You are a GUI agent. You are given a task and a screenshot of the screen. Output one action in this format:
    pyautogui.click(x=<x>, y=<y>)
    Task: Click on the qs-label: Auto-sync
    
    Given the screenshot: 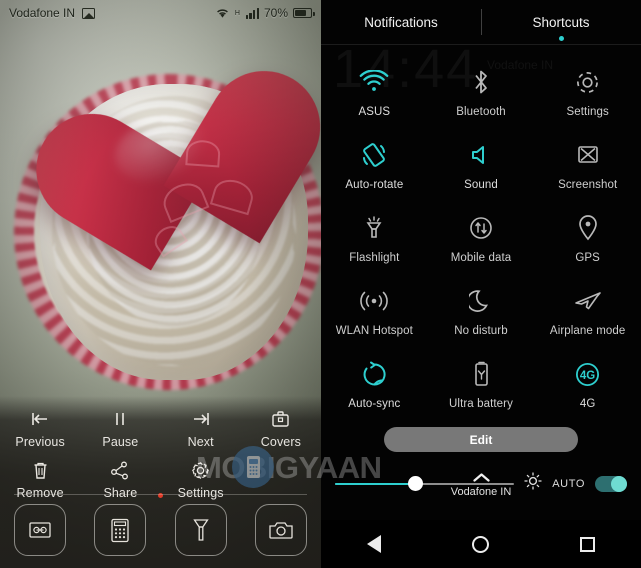 What is the action you would take?
    pyautogui.click(x=374, y=404)
    